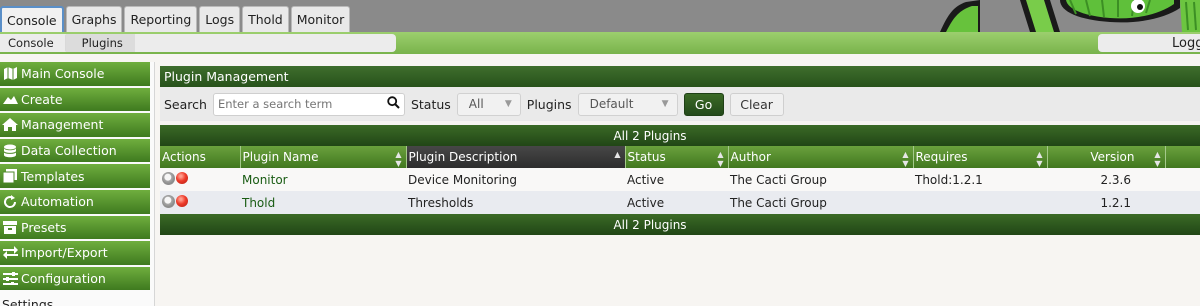 Image resolution: width=1200 pixels, height=306 pixels. What do you see at coordinates (265, 180) in the screenshot?
I see `plugin-name-link: Monitor` at bounding box center [265, 180].